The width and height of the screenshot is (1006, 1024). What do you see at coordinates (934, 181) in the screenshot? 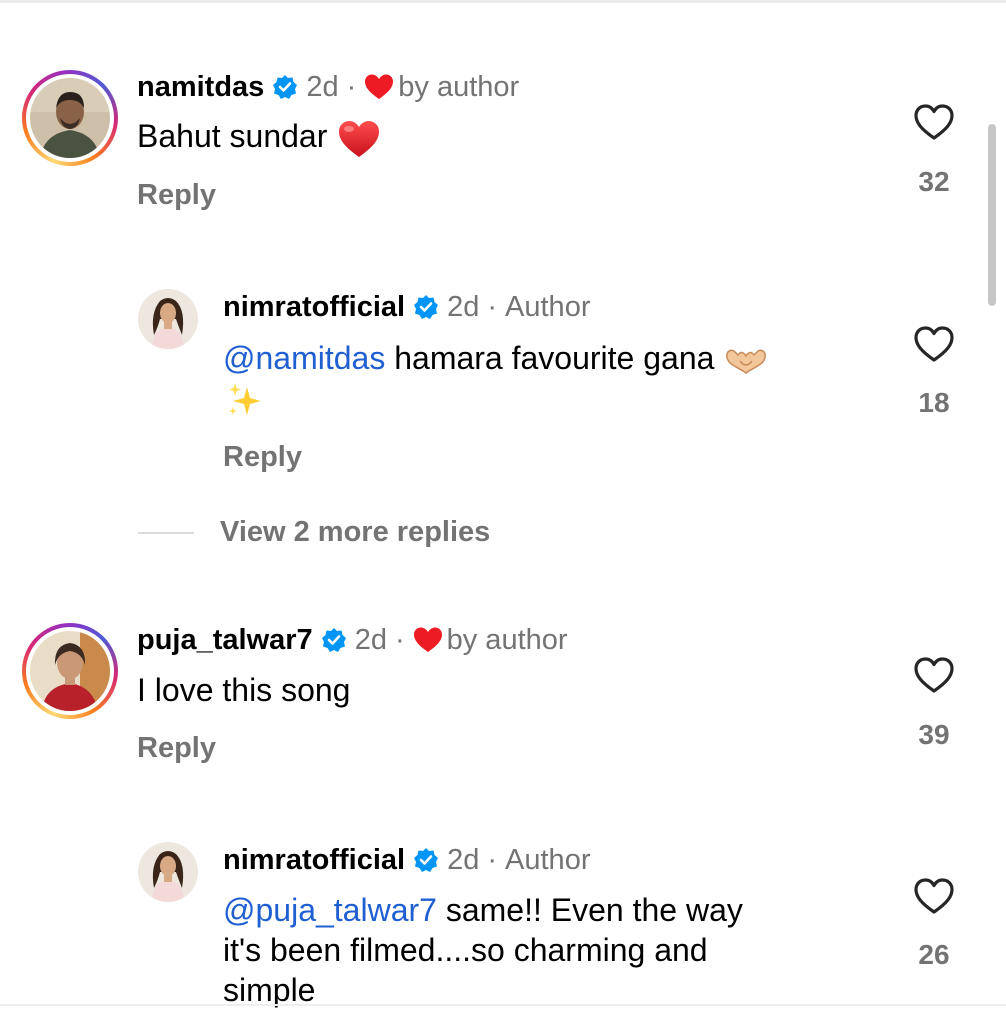
I see `like-count: 32` at bounding box center [934, 181].